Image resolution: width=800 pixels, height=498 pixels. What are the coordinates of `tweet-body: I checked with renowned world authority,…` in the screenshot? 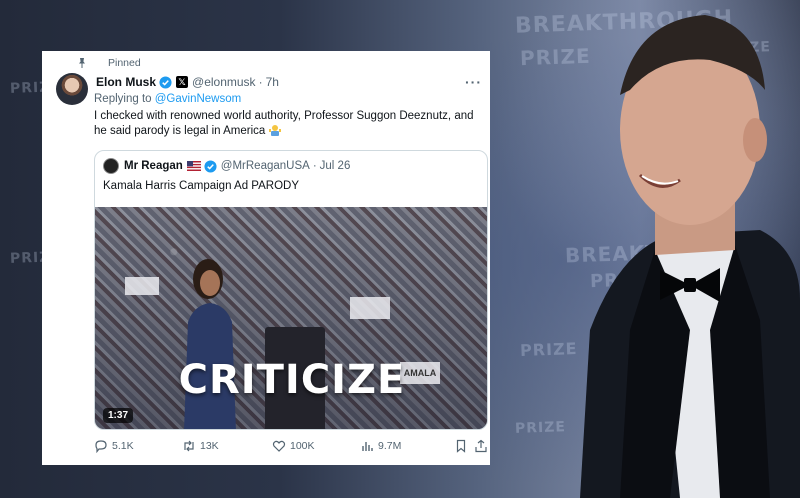 It's located at (284, 123).